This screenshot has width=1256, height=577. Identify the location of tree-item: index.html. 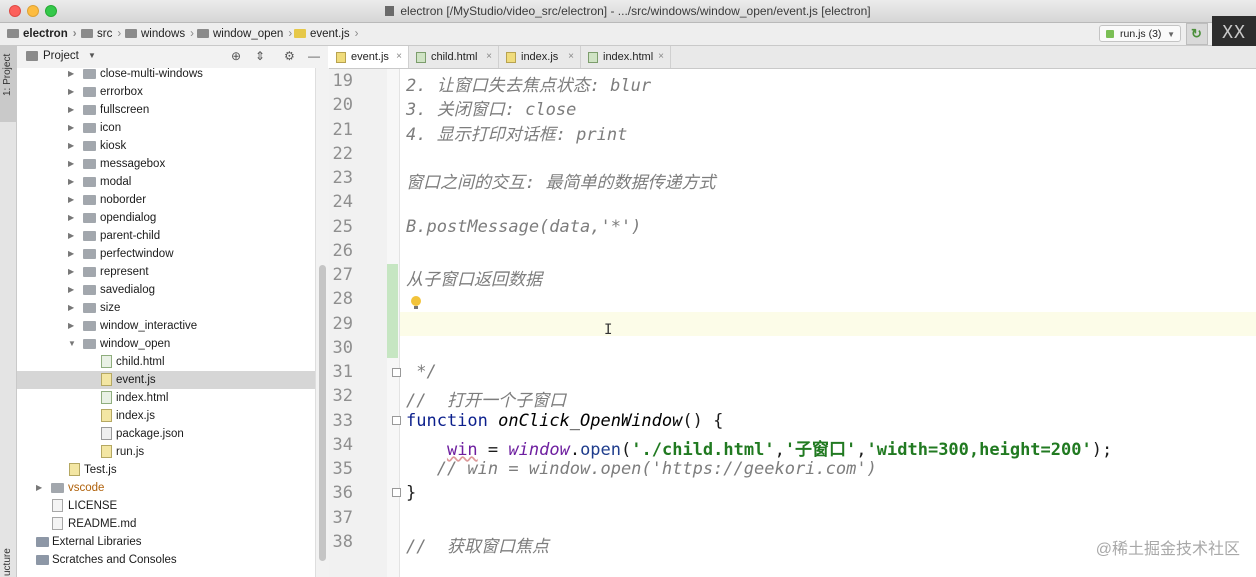
(166, 398).